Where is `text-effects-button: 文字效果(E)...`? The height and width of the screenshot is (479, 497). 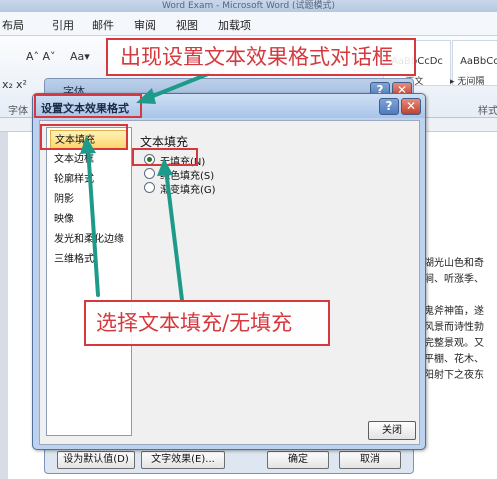 text-effects-button: 文字效果(E)... is located at coordinates (183, 460).